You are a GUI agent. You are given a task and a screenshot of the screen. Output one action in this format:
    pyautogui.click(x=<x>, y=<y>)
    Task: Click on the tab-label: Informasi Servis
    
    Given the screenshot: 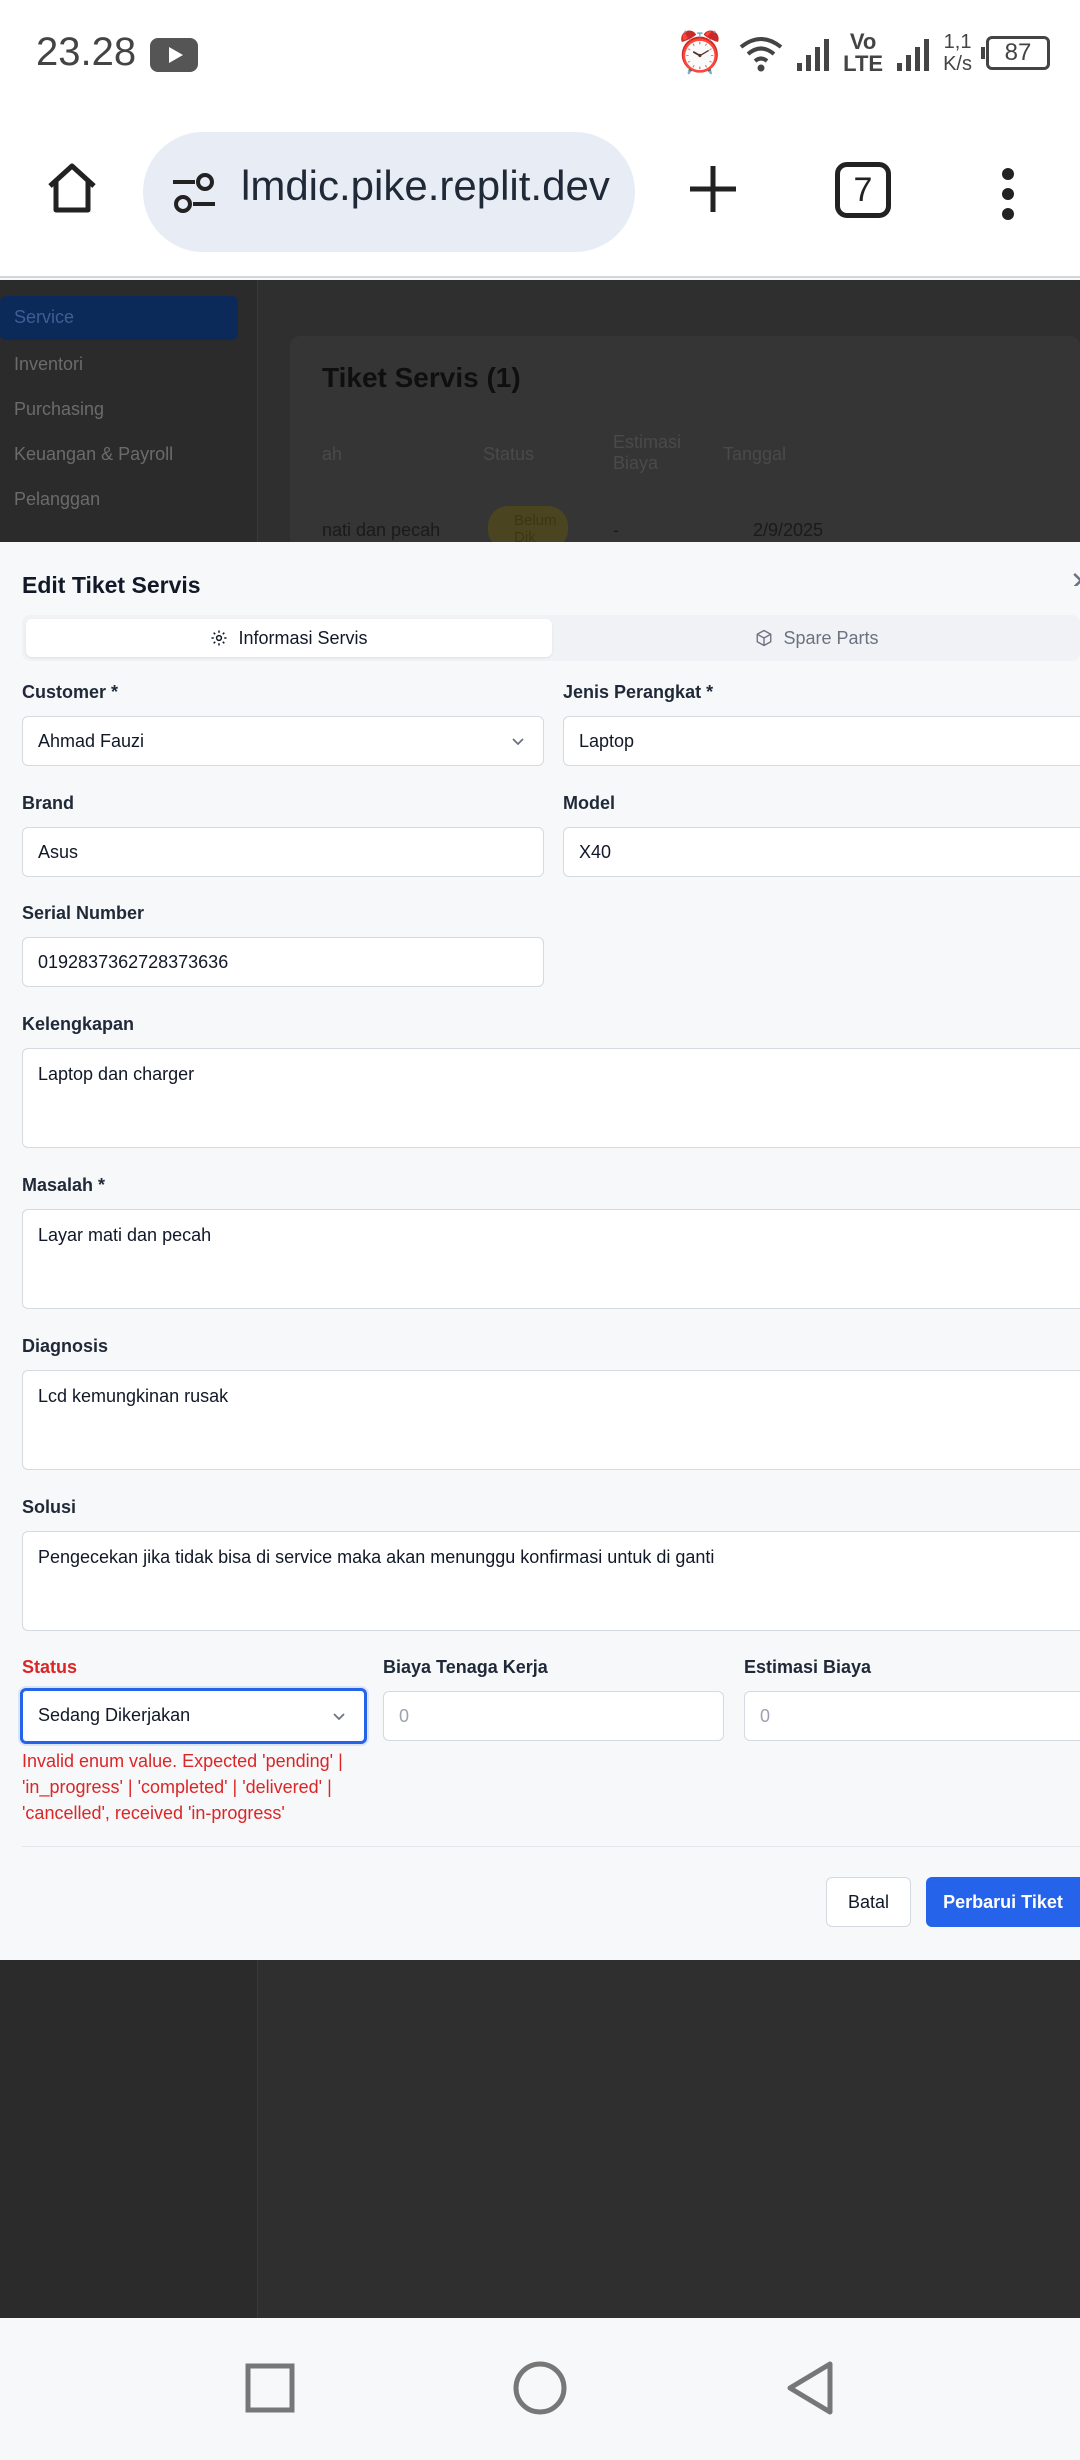 What is the action you would take?
    pyautogui.click(x=303, y=637)
    